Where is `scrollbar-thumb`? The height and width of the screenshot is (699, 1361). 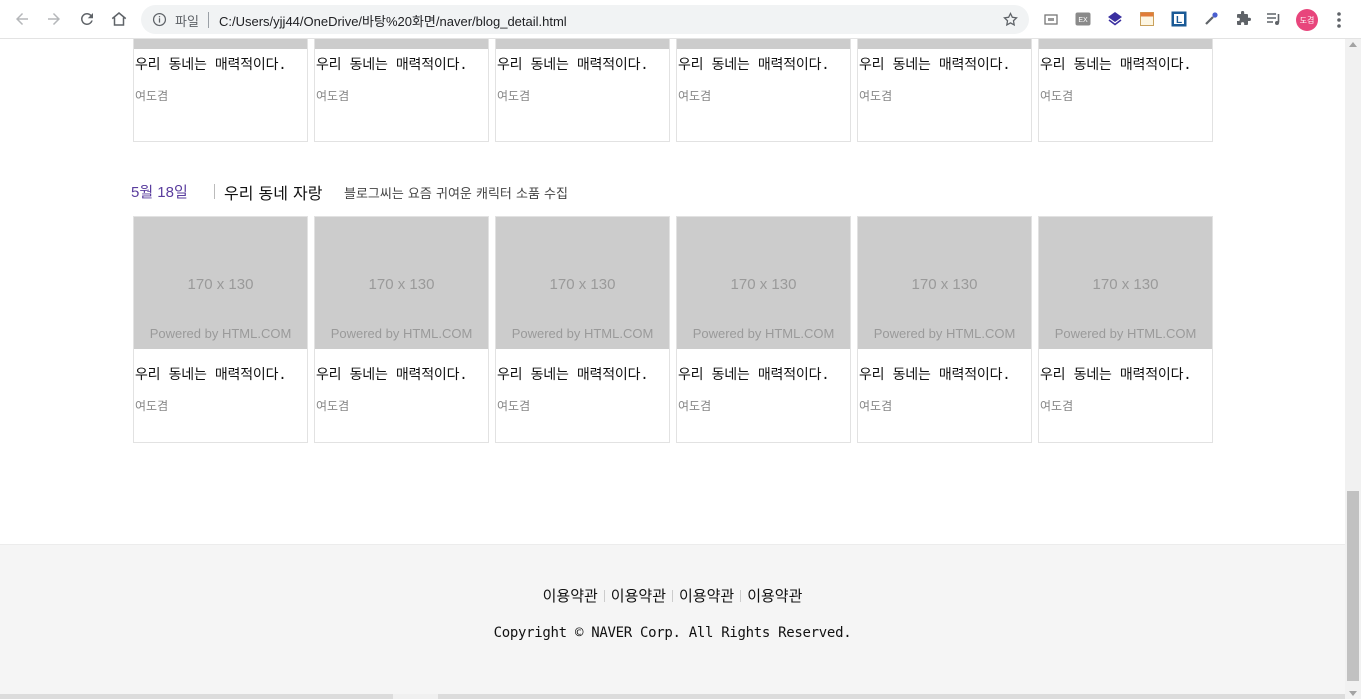
scrollbar-thumb is located at coordinates (1353, 586).